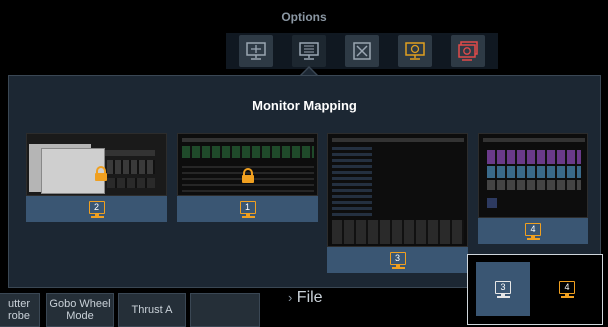 This screenshot has width=608, height=327. I want to click on gobo-wheel-mode-button: Gobo Wheel Mode, so click(80, 310).